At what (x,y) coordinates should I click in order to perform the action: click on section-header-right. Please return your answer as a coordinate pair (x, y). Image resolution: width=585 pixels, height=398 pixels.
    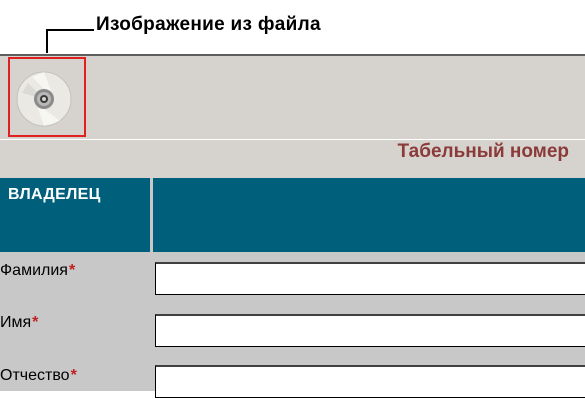
    Looking at the image, I should click on (369, 215).